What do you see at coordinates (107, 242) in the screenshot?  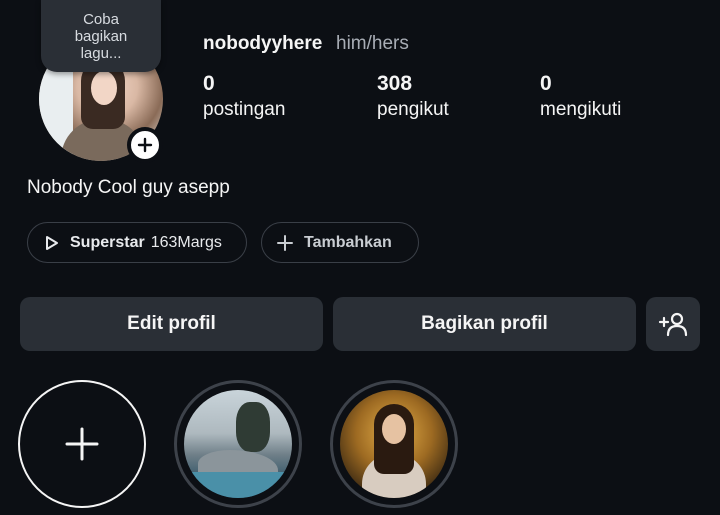 I see `music-title: Superstar` at bounding box center [107, 242].